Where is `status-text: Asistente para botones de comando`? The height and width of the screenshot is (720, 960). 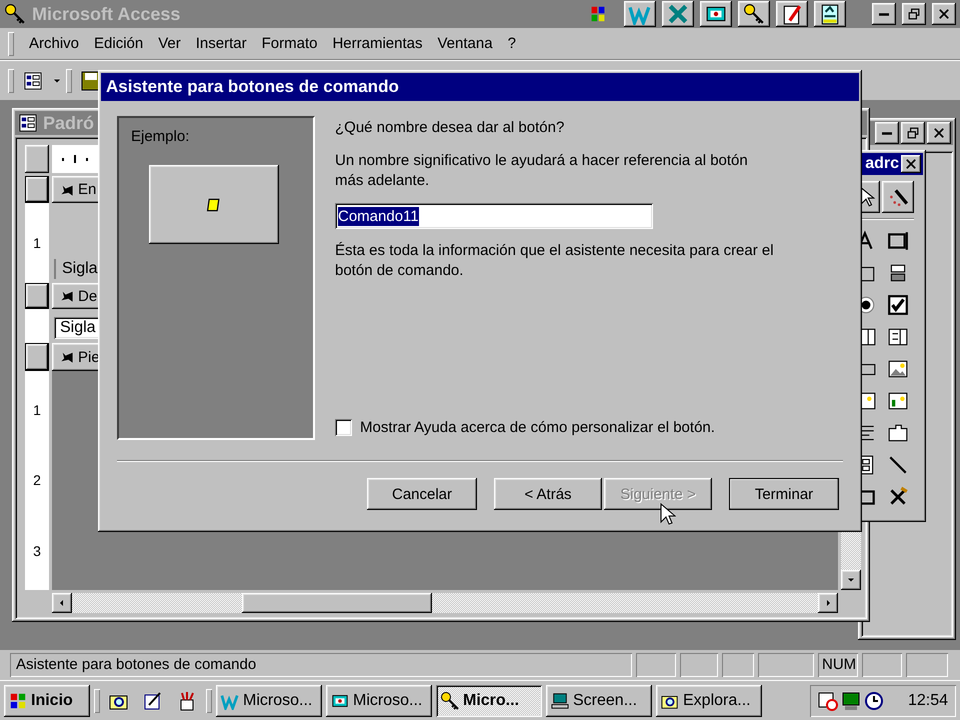
status-text: Asistente para botones de comando is located at coordinates (321, 665).